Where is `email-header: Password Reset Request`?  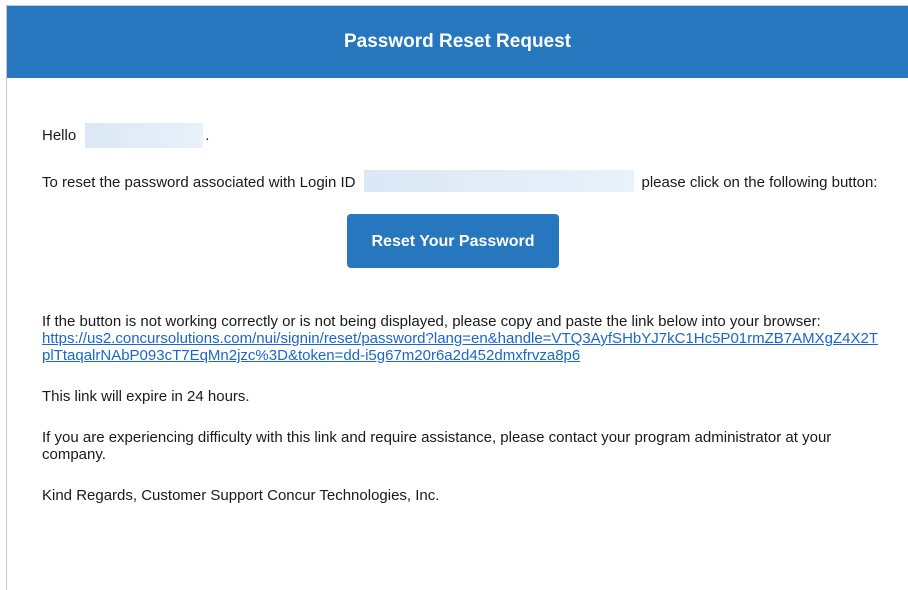
email-header: Password Reset Request is located at coordinates (457, 42).